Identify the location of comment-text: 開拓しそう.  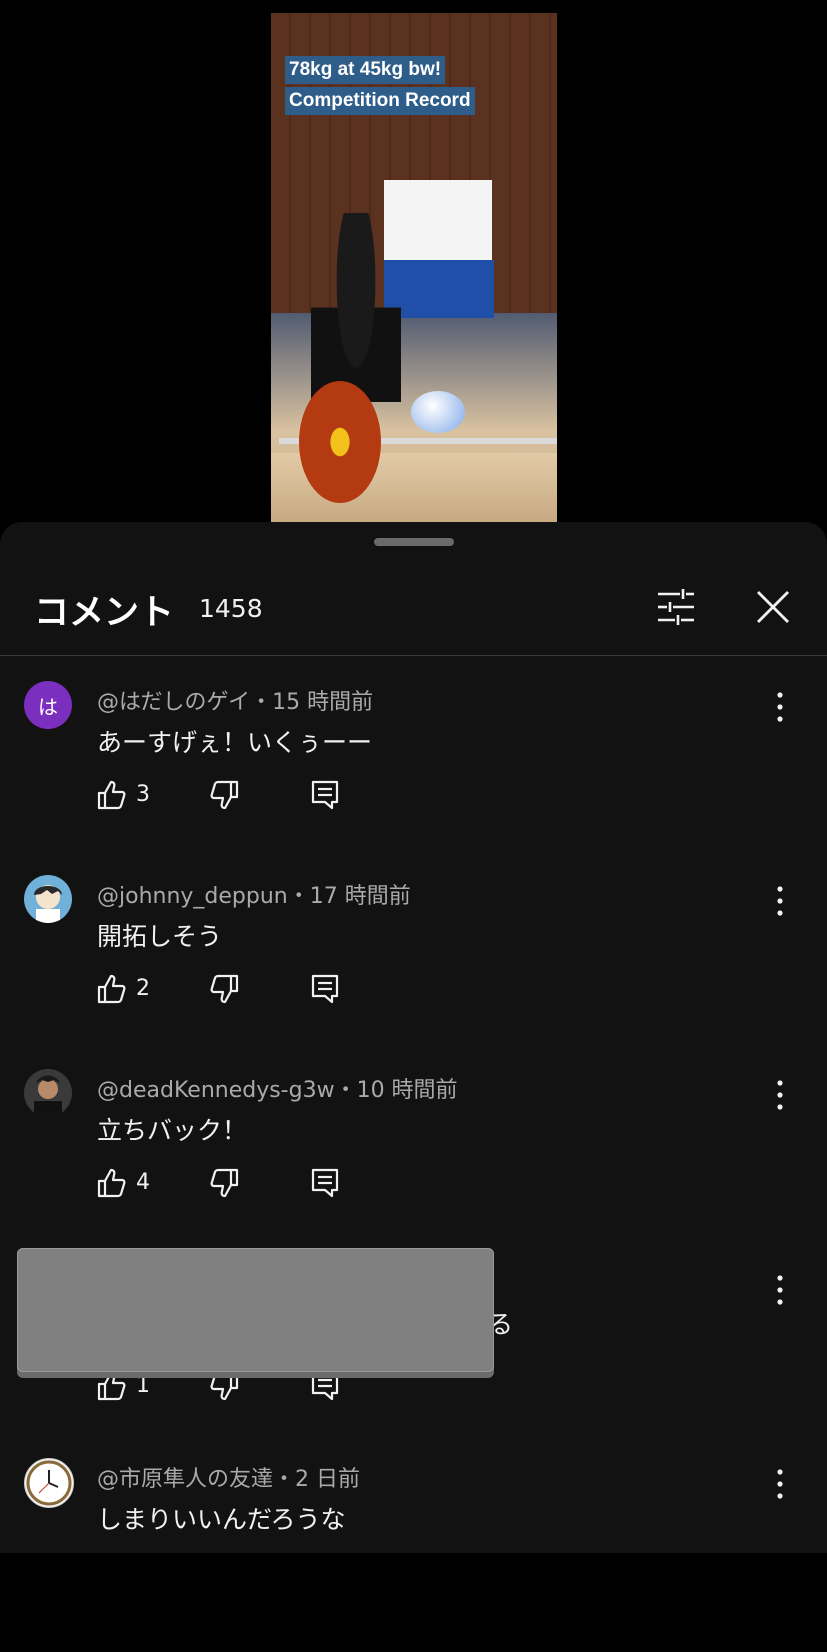
(160, 936).